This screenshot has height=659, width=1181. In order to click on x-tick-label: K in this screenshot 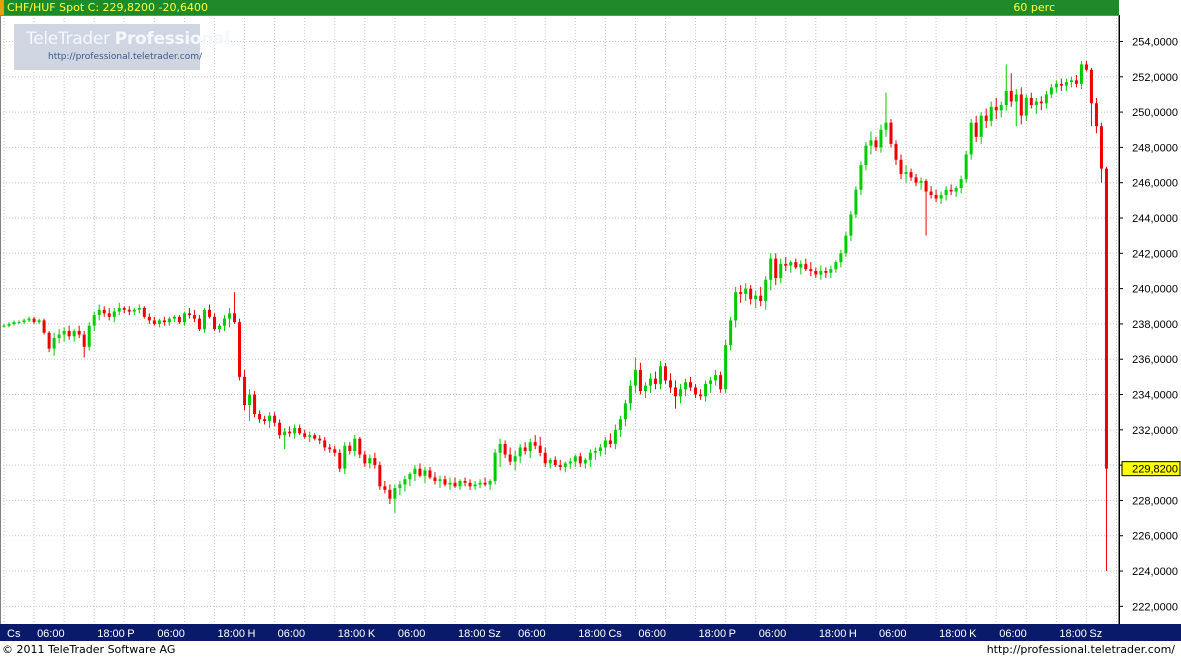, I will do `click(372, 634)`.